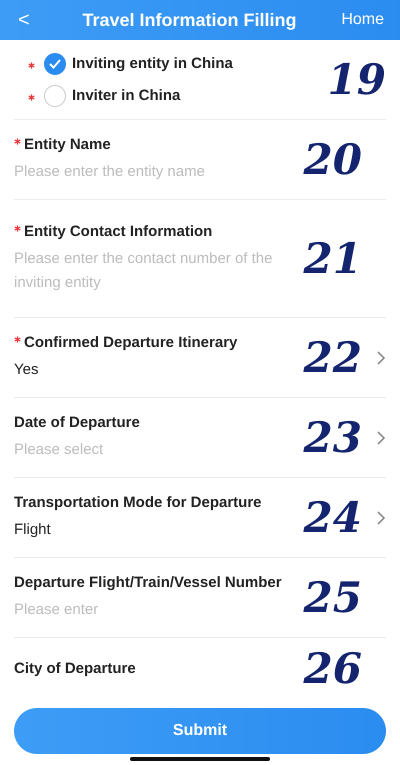 This screenshot has width=400, height=765. Describe the element at coordinates (333, 517) in the screenshot. I see `handwritten-number: 24` at that location.